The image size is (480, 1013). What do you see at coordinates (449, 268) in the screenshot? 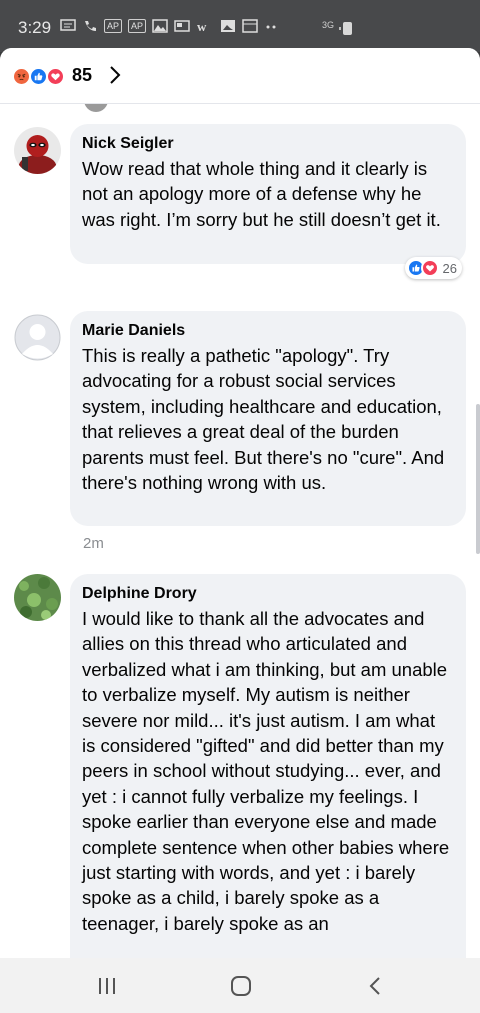
I see `reaction-count: 26` at bounding box center [449, 268].